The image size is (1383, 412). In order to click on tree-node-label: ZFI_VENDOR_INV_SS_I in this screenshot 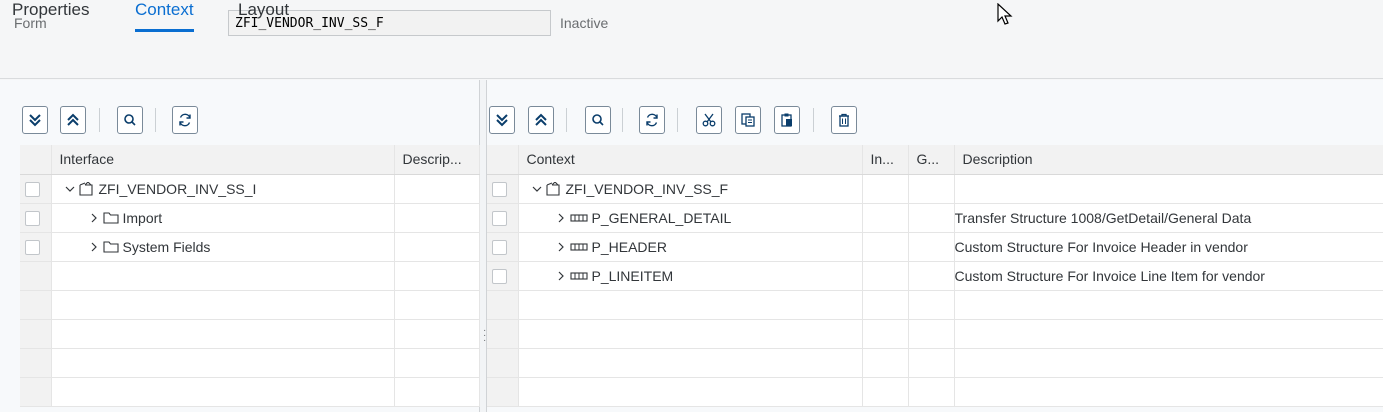, I will do `click(177, 188)`.